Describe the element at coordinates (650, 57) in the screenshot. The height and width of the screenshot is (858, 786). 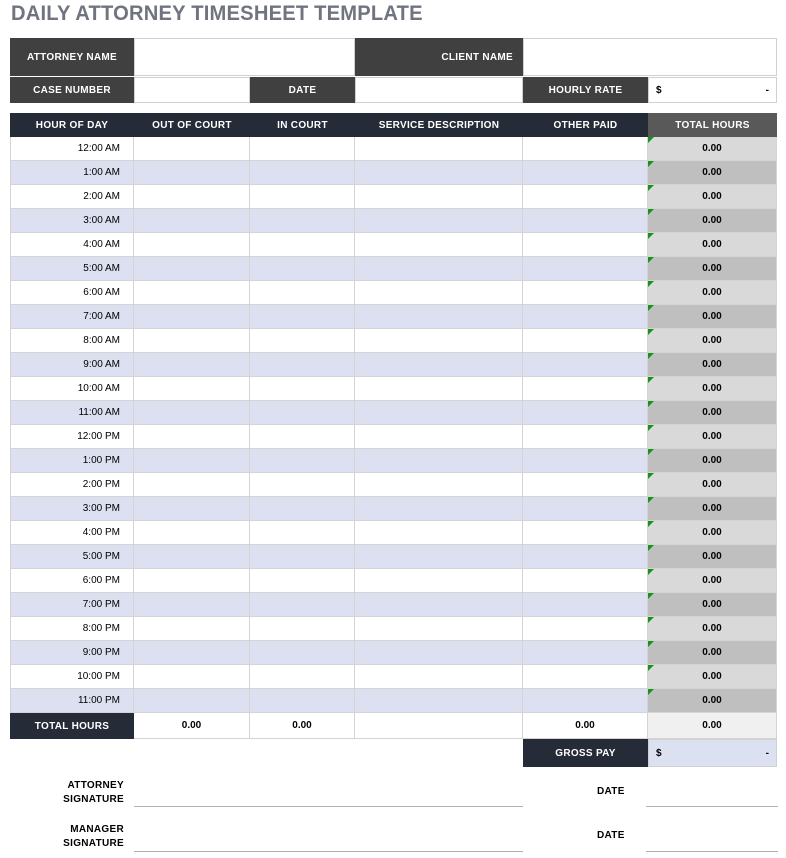
I see `client-name-input` at that location.